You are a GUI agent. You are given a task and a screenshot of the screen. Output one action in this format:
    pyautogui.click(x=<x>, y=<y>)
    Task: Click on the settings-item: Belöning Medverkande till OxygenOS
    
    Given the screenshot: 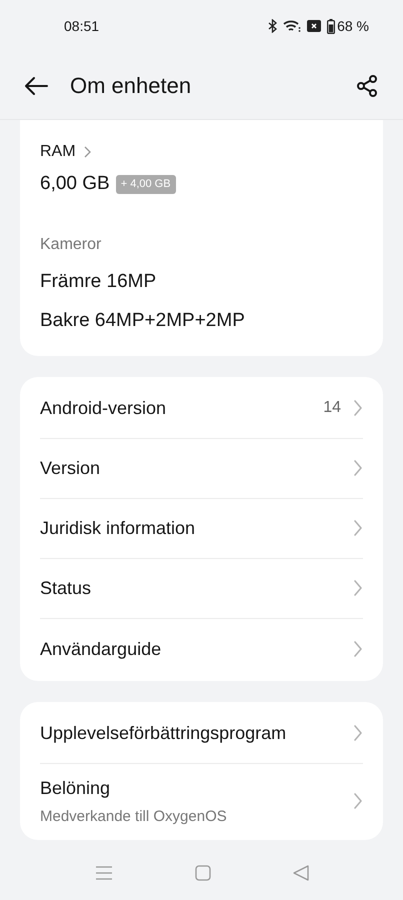 What is the action you would take?
    pyautogui.click(x=201, y=801)
    